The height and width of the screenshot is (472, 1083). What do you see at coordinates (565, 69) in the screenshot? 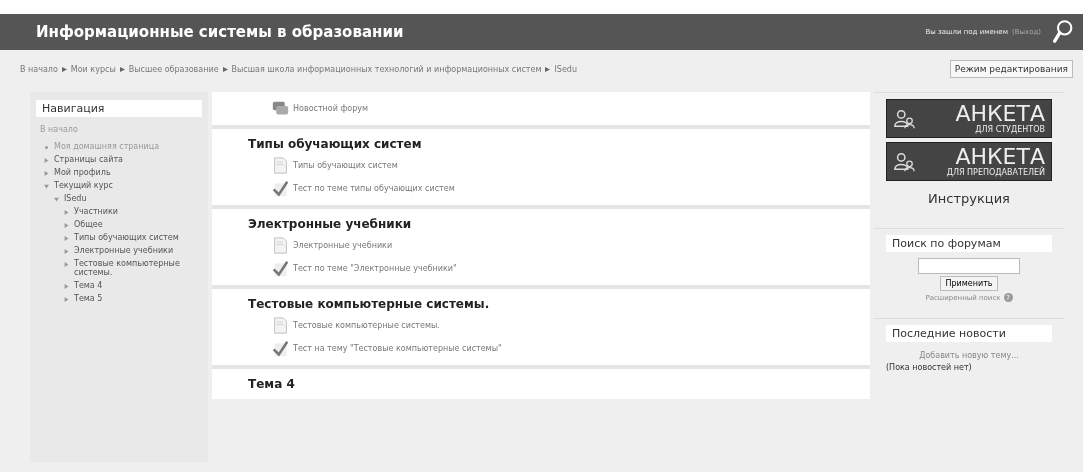
I see `breadcrumb-link: ISedu` at bounding box center [565, 69].